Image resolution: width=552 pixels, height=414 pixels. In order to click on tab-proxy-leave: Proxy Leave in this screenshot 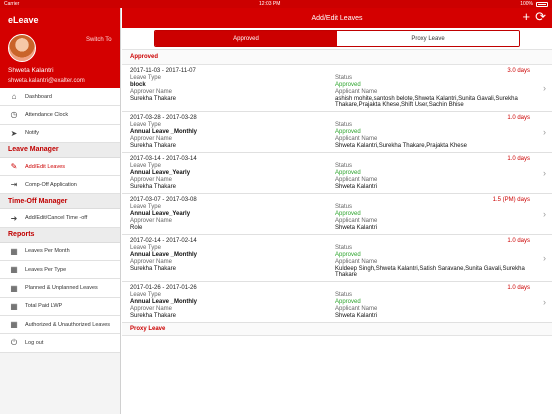, I will do `click(428, 38)`.